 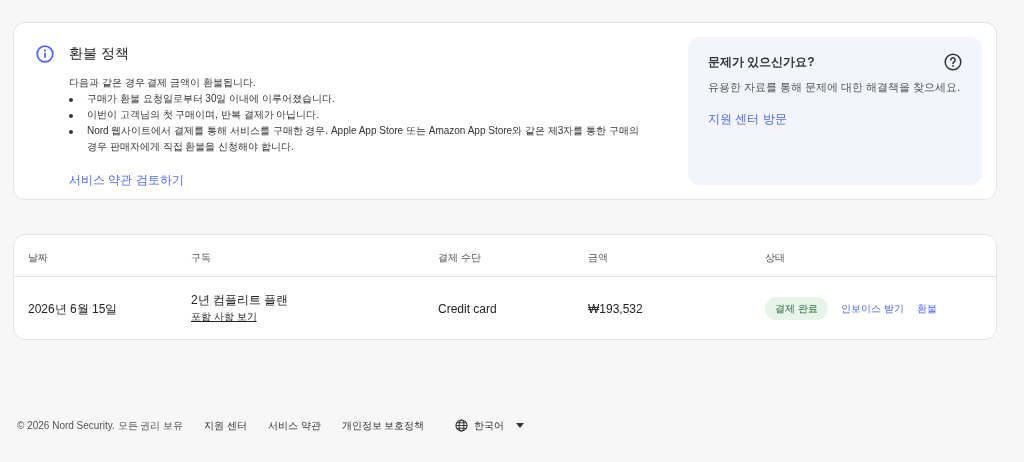 I want to click on status-badge: 결제 완료, so click(x=796, y=308).